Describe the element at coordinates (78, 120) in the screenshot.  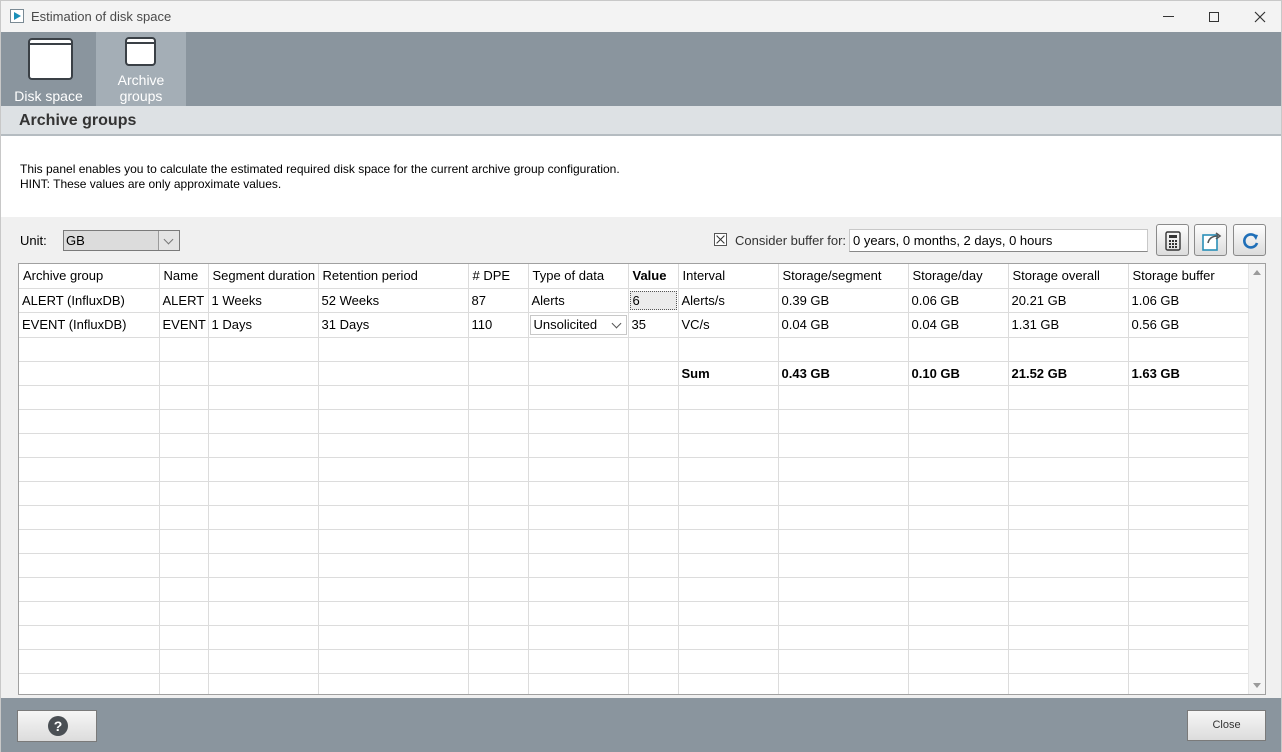
I see `section-title: Archive groups` at that location.